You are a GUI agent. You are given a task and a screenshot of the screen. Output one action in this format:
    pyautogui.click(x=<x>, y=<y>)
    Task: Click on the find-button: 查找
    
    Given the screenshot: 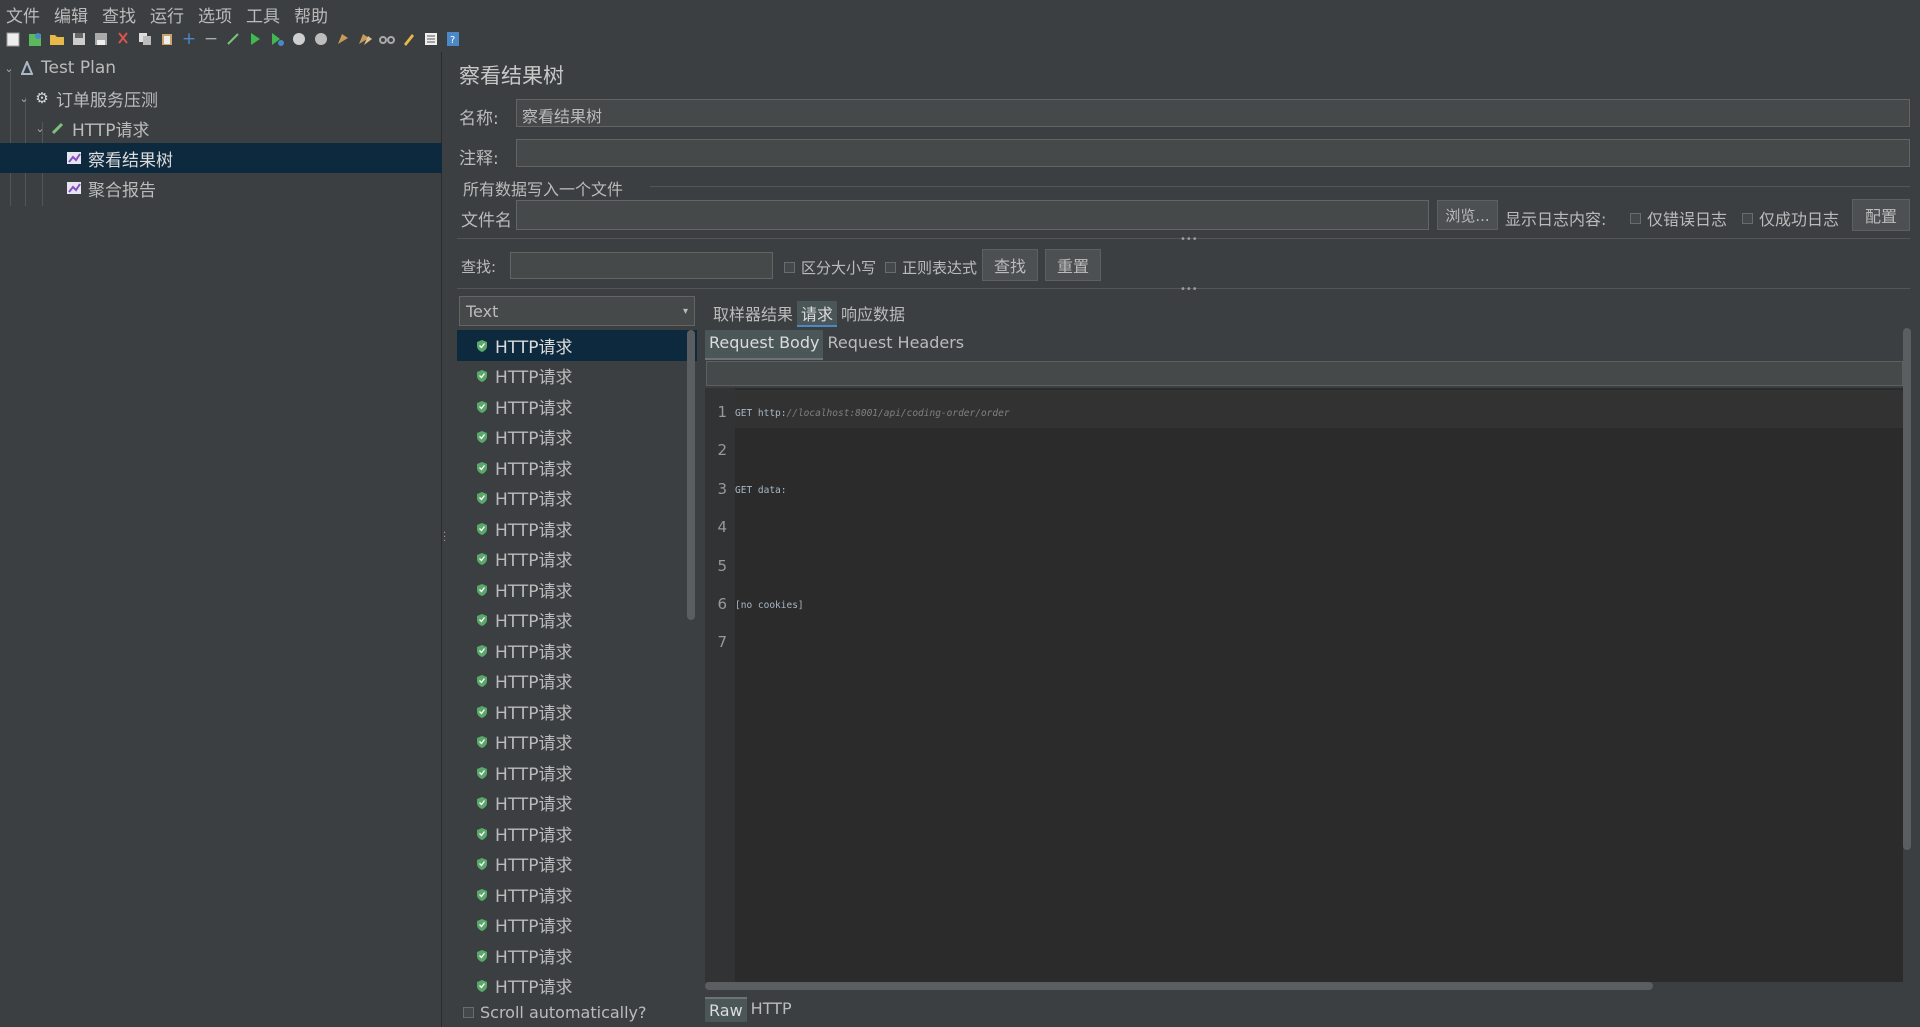 What is the action you would take?
    pyautogui.click(x=1010, y=265)
    